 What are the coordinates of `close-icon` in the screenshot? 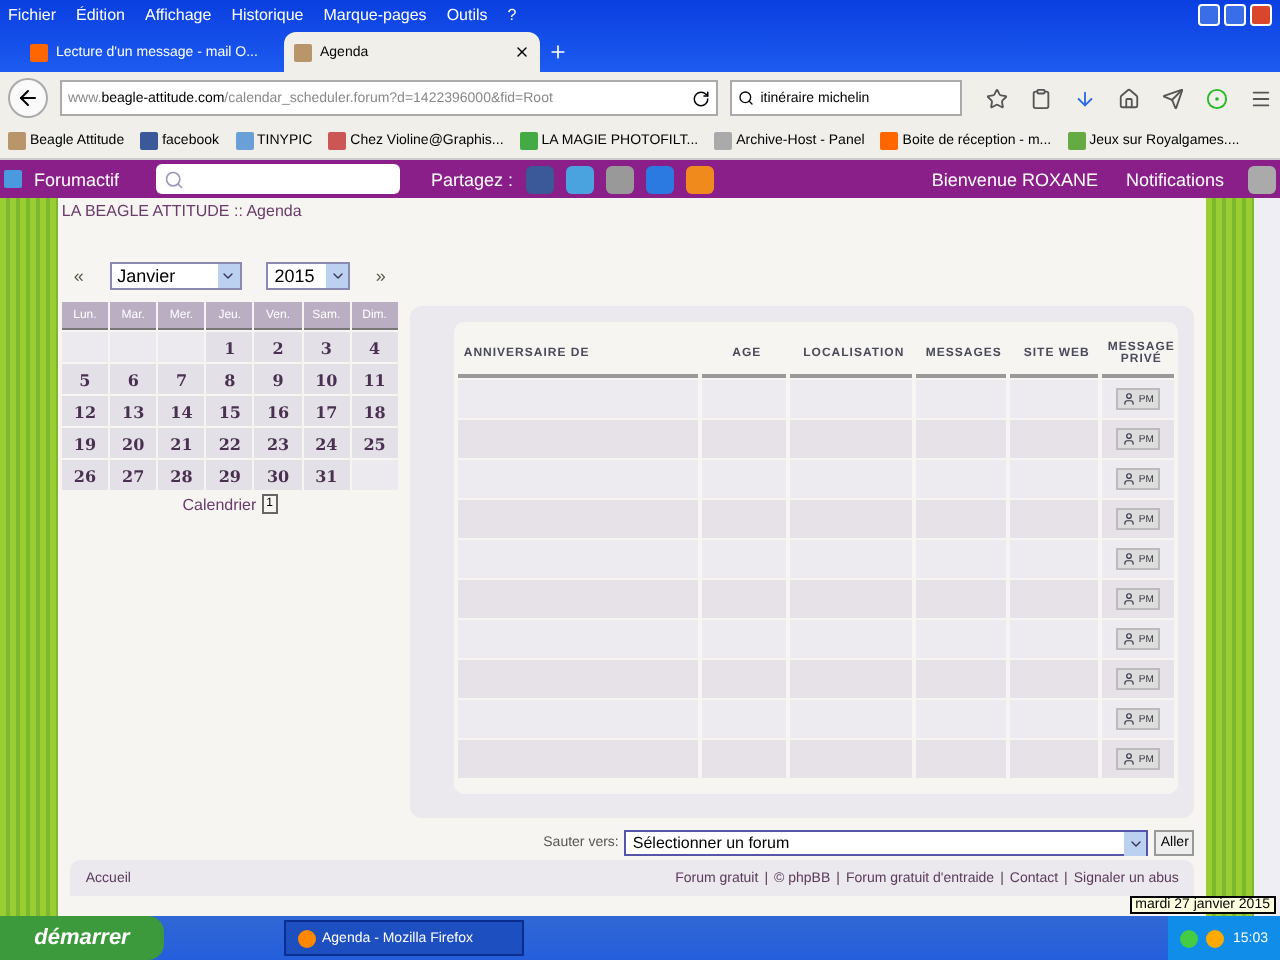 It's located at (522, 52).